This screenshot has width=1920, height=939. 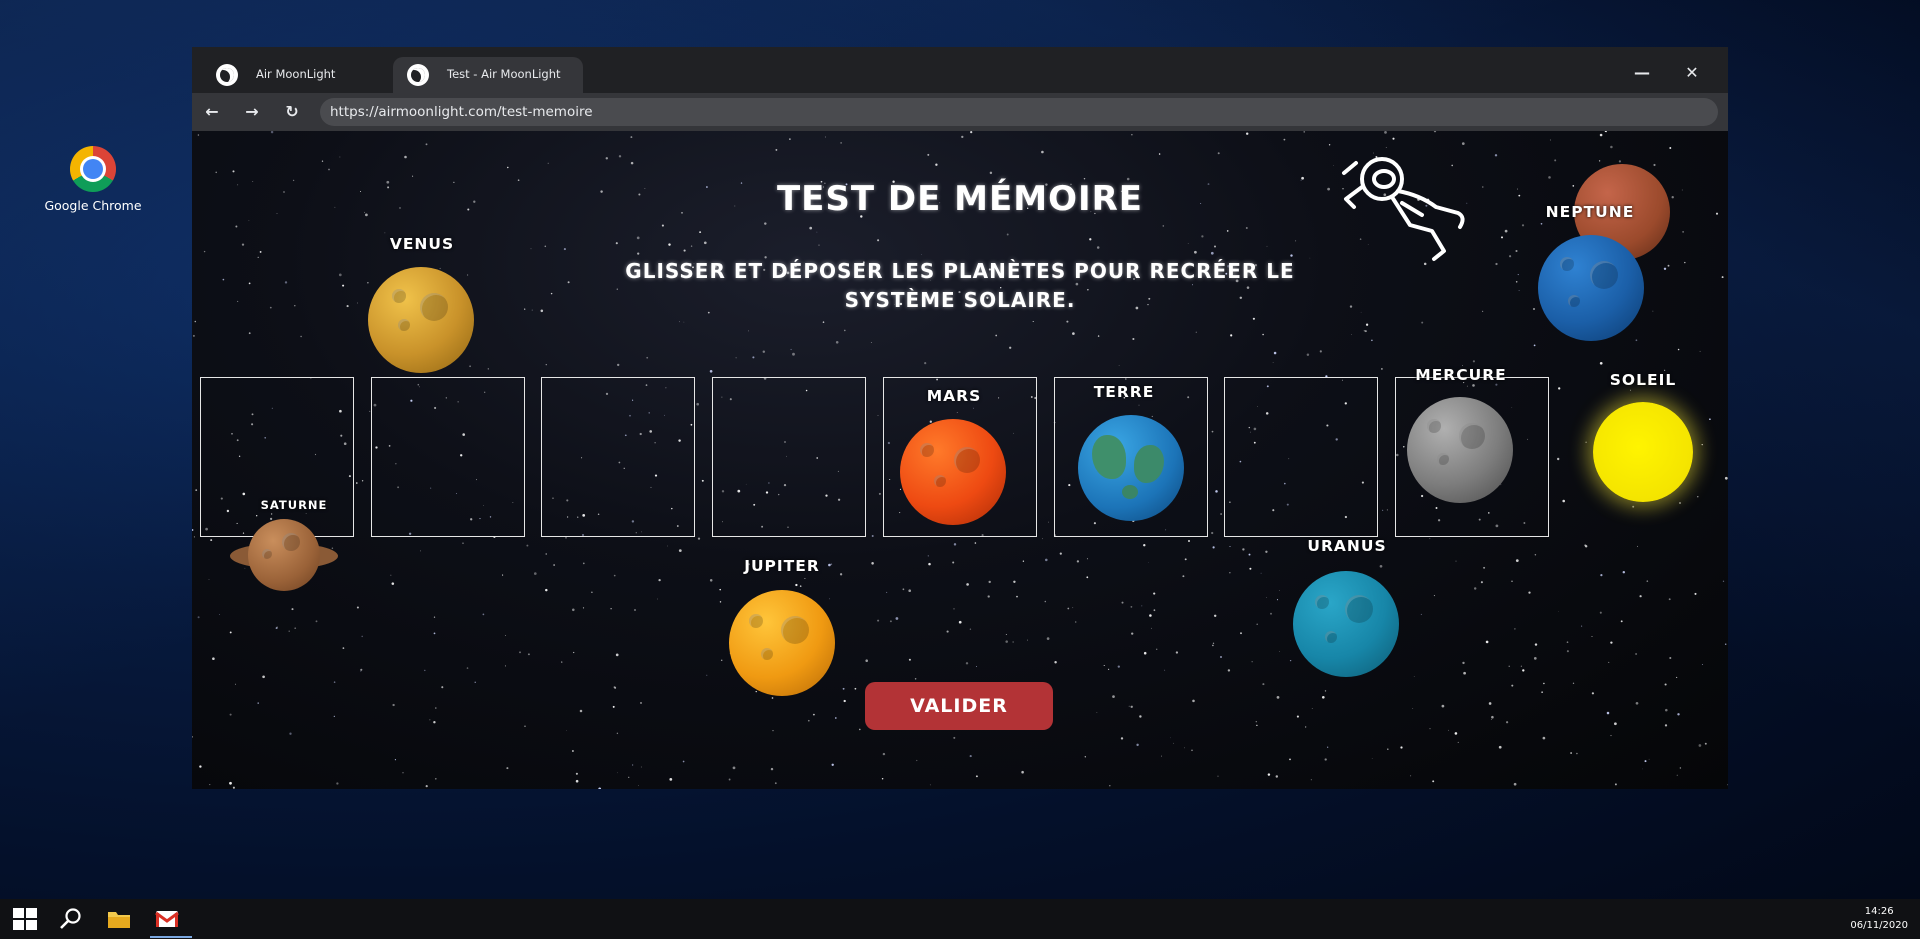 What do you see at coordinates (212, 112) in the screenshot?
I see `back-arrow-icon: ←` at bounding box center [212, 112].